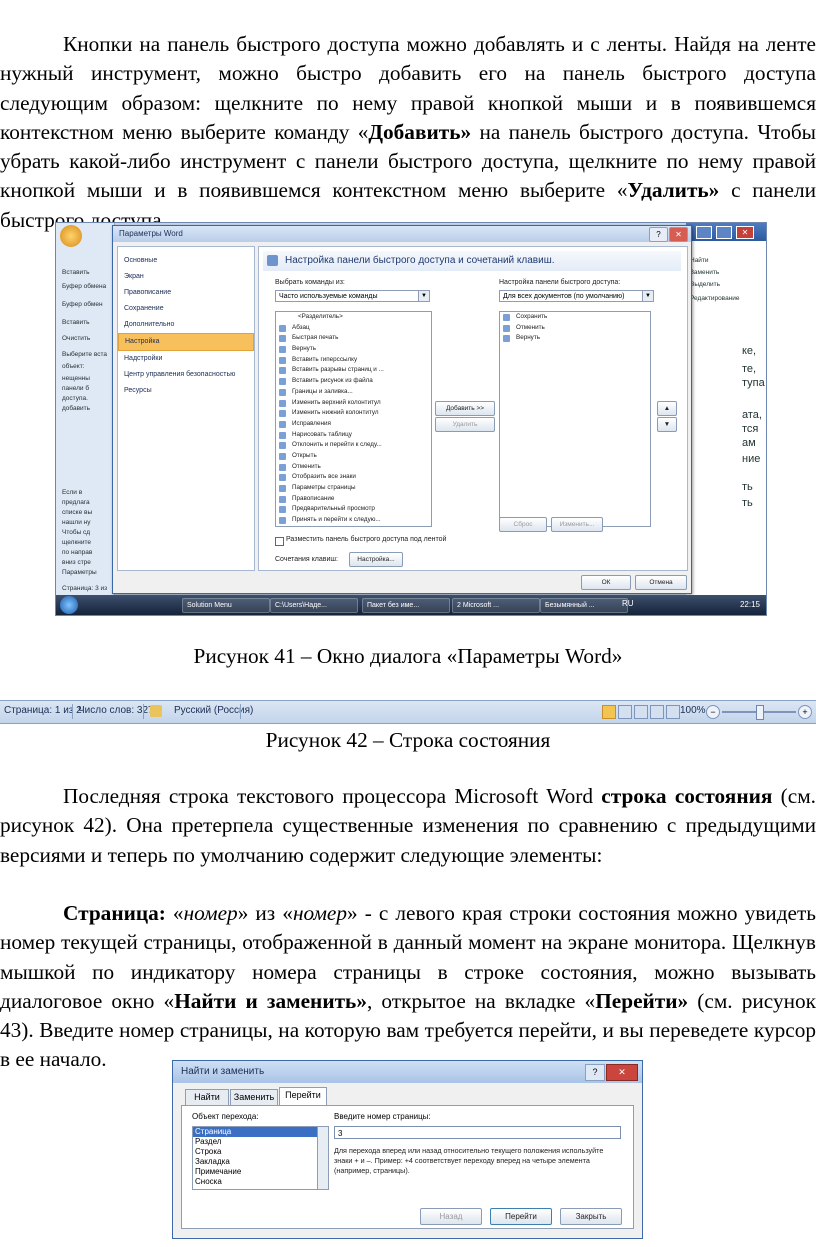  I want to click on options-nav-item: Центр управления безопасностью, so click(186, 375).